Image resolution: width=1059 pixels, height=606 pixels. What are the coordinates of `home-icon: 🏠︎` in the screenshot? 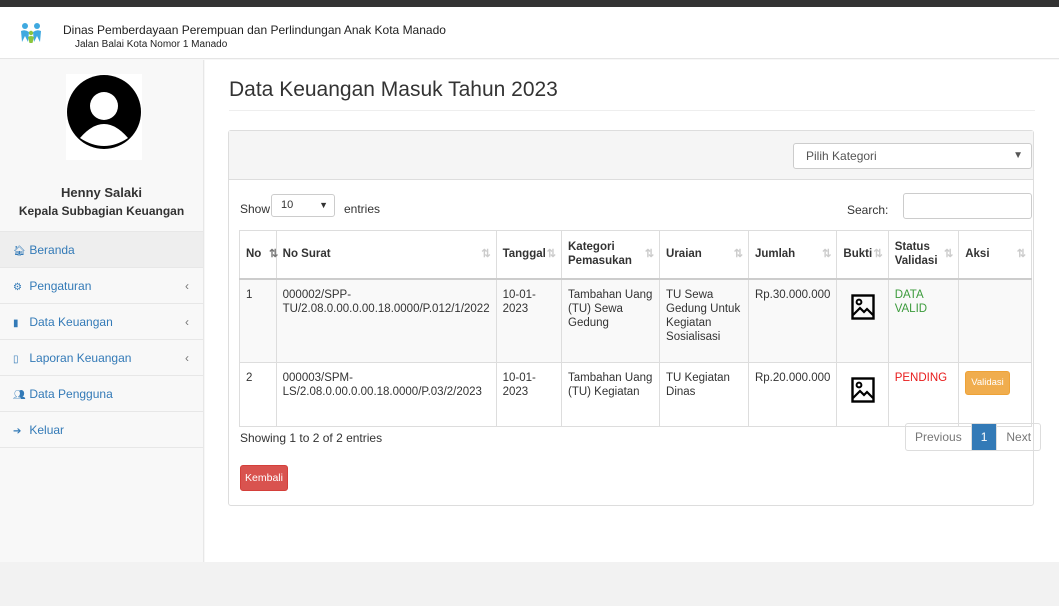 It's located at (19, 251).